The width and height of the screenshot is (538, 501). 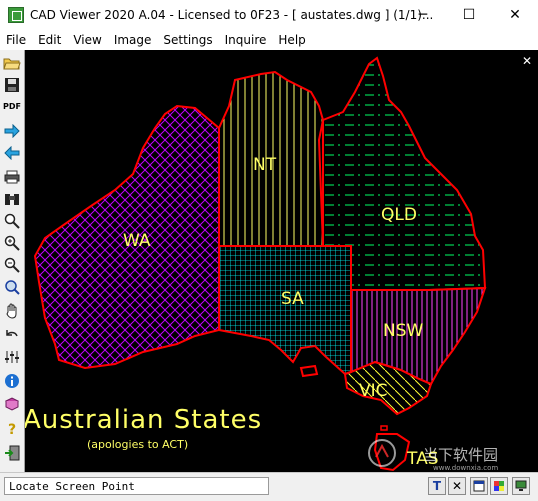 I want to click on binoculars-icon, so click(x=12, y=199).